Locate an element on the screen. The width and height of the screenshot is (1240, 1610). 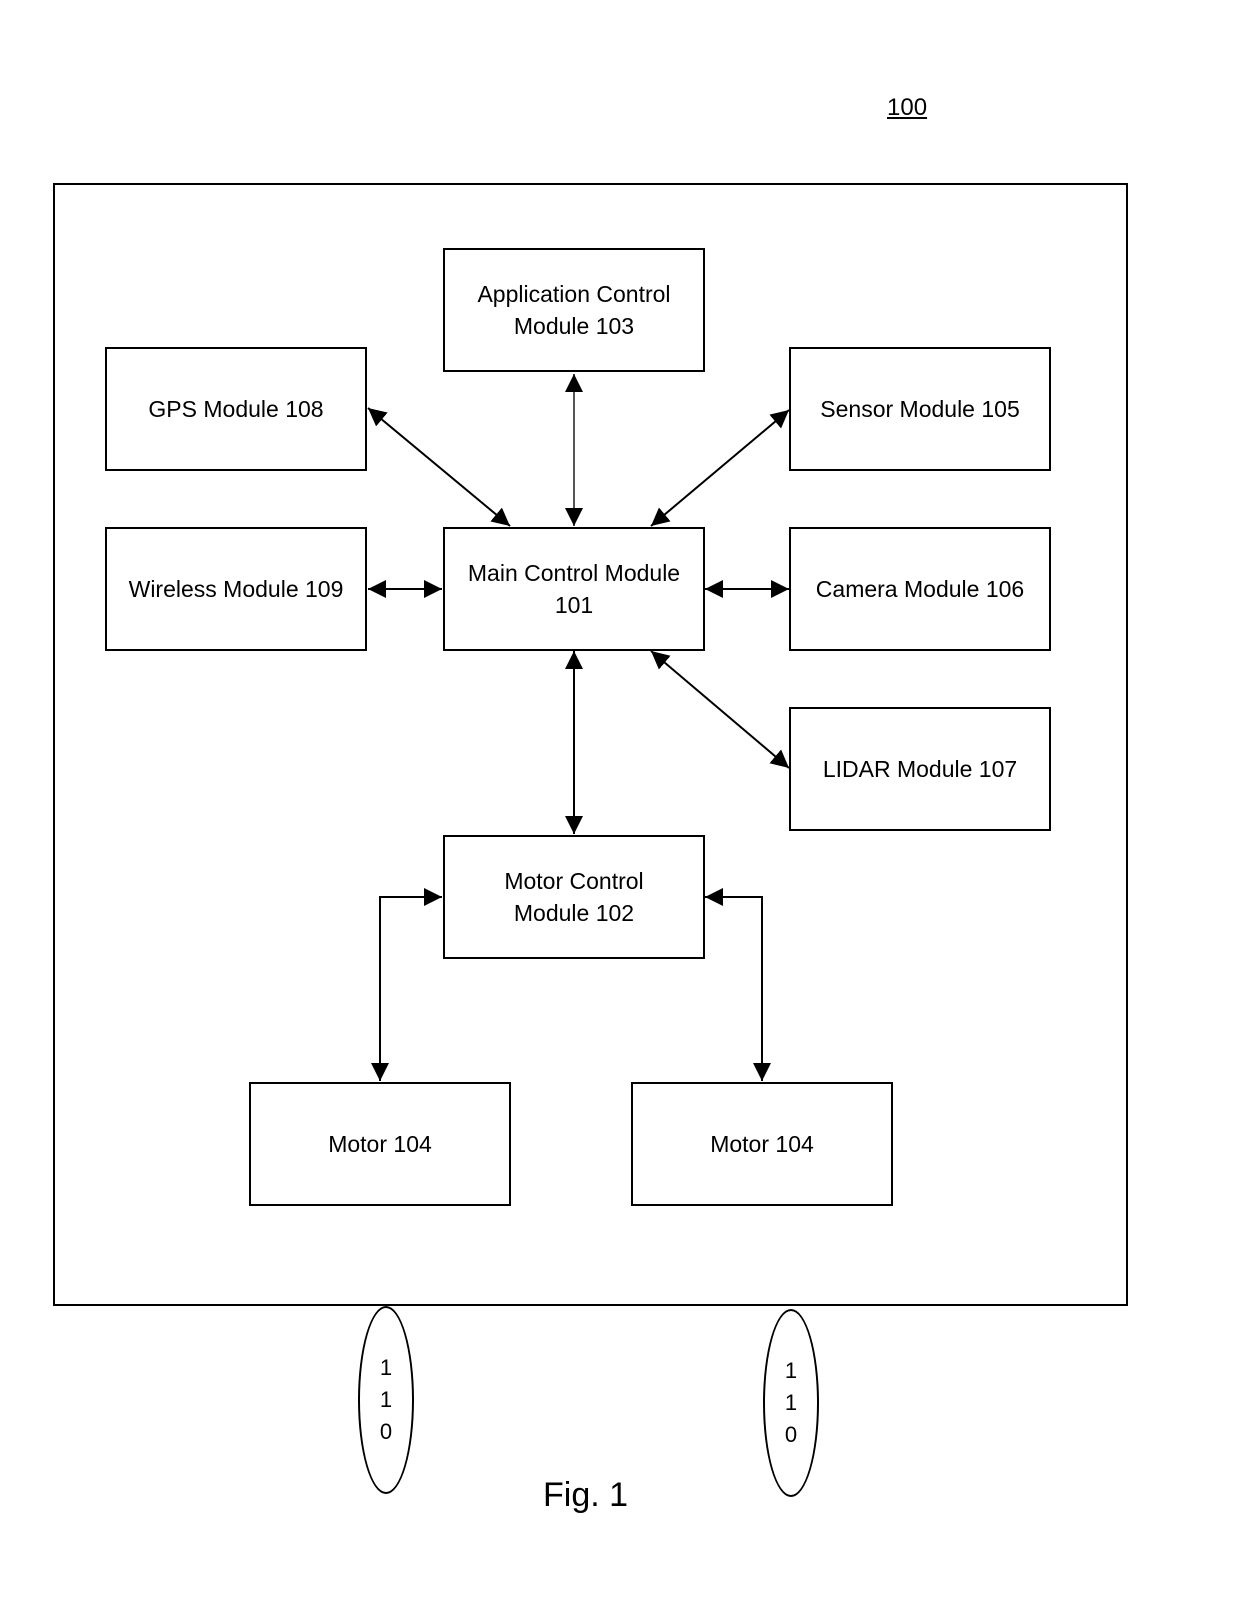
gps-module-label: GPS Module 108 is located at coordinates (236, 409).